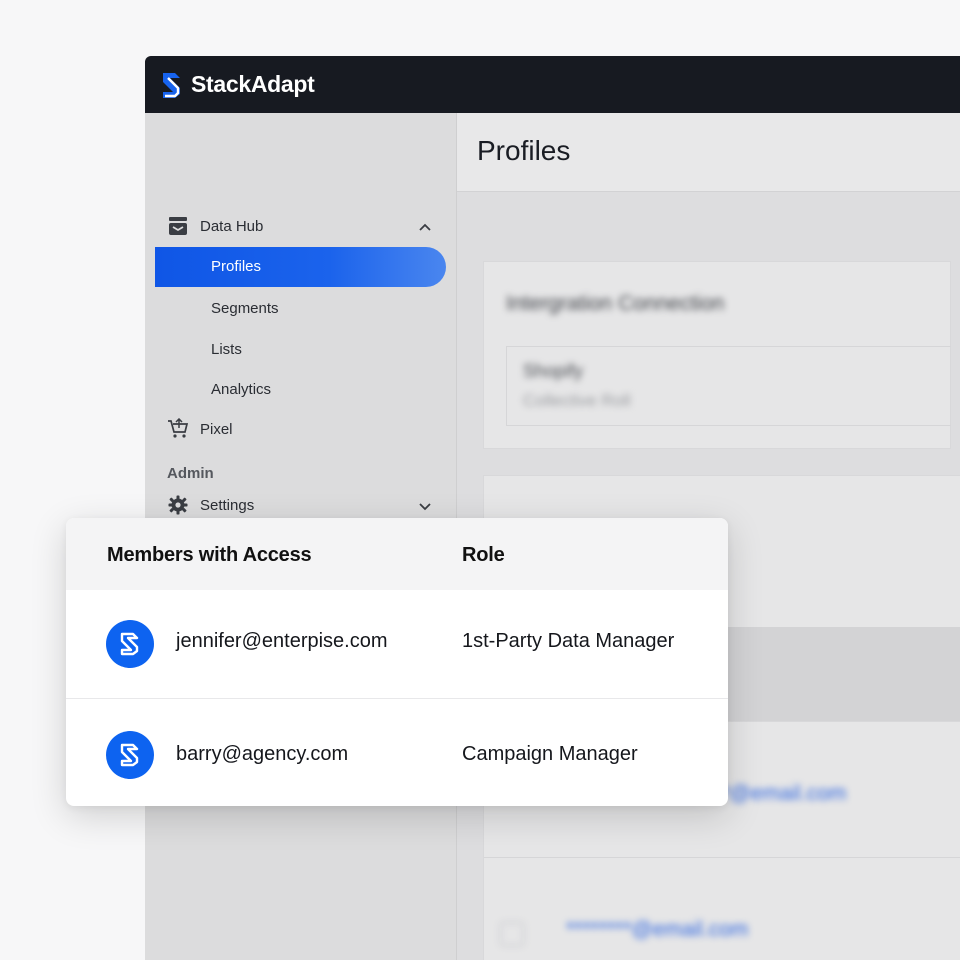 Image resolution: width=960 pixels, height=960 pixels. I want to click on sidebar-item-lists: Lists, so click(226, 349).